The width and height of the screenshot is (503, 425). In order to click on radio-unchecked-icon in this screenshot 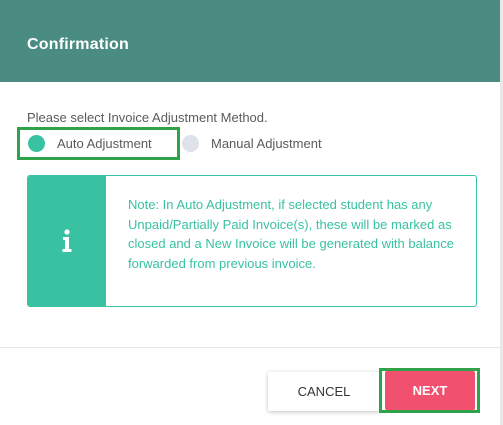, I will do `click(190, 143)`.